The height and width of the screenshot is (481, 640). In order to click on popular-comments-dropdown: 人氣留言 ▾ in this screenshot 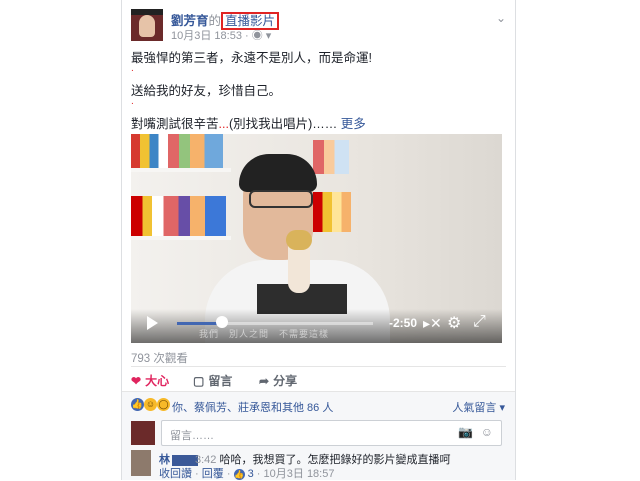, I will do `click(478, 407)`.